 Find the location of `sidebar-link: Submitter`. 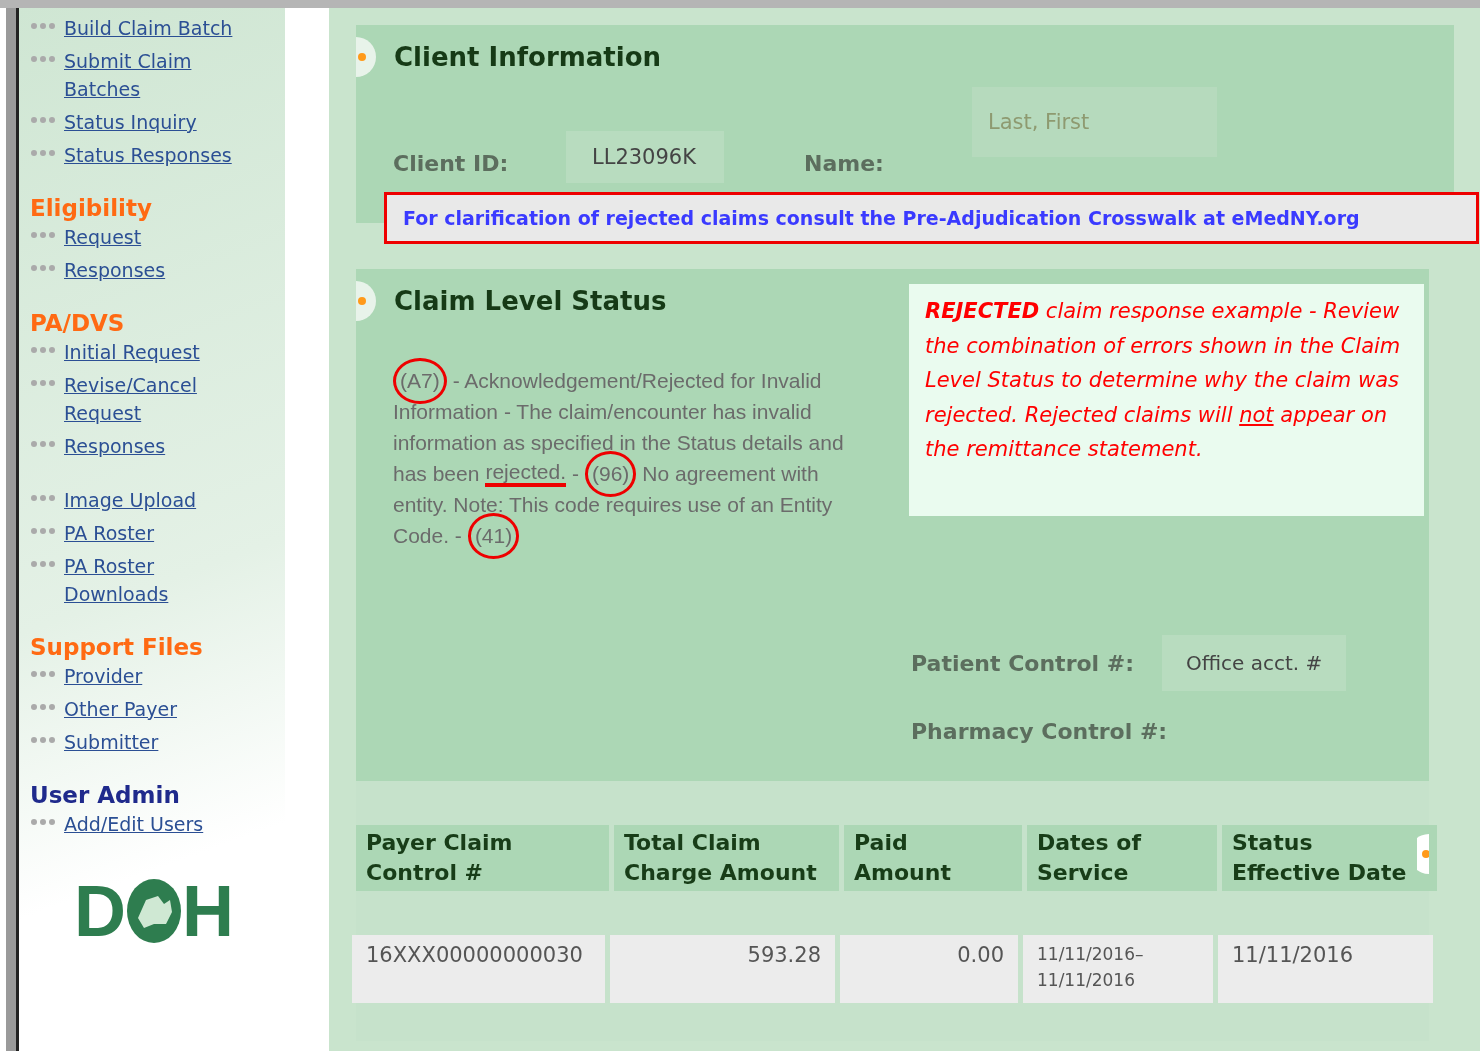

sidebar-link: Submitter is located at coordinates (159, 742).